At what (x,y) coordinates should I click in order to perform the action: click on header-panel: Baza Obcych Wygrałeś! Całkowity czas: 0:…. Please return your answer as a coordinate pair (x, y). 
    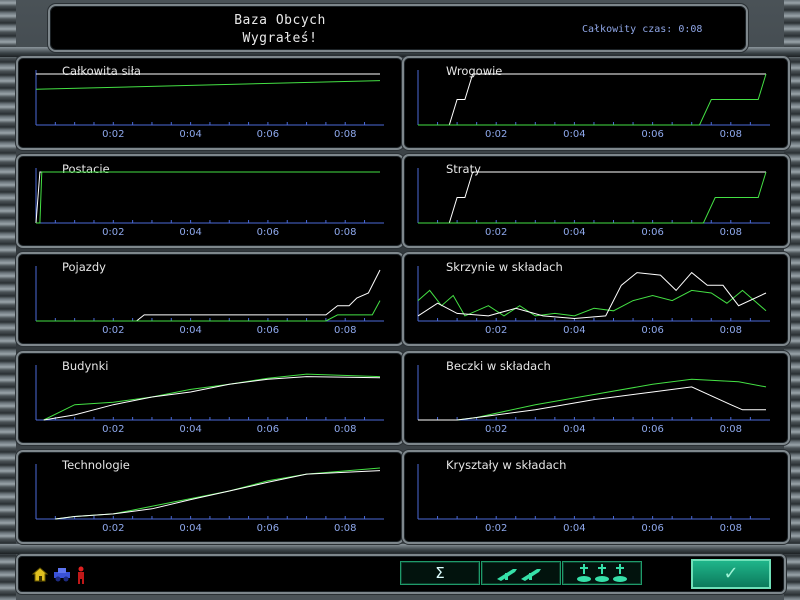
    Looking at the image, I should click on (398, 28).